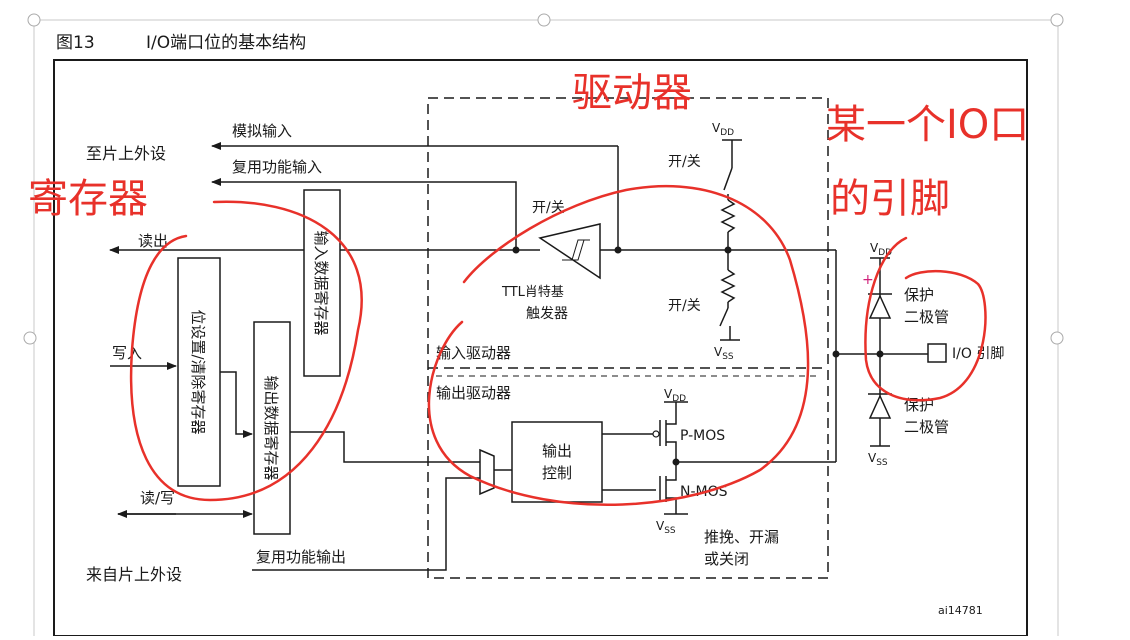  What do you see at coordinates (726, 559) in the screenshot?
I see `output-mode-label-2: 或关闭` at bounding box center [726, 559].